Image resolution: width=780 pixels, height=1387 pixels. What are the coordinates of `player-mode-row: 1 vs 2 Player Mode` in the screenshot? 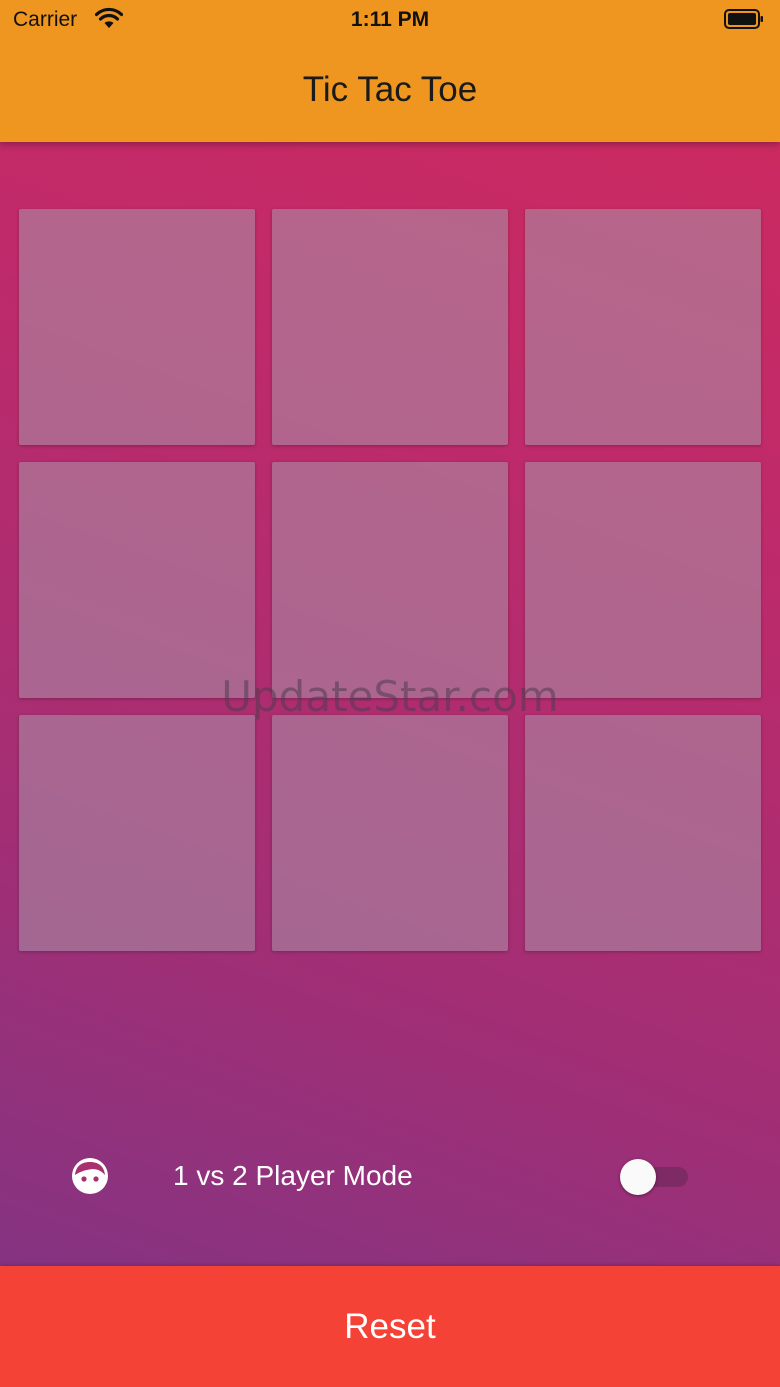 It's located at (390, 1176).